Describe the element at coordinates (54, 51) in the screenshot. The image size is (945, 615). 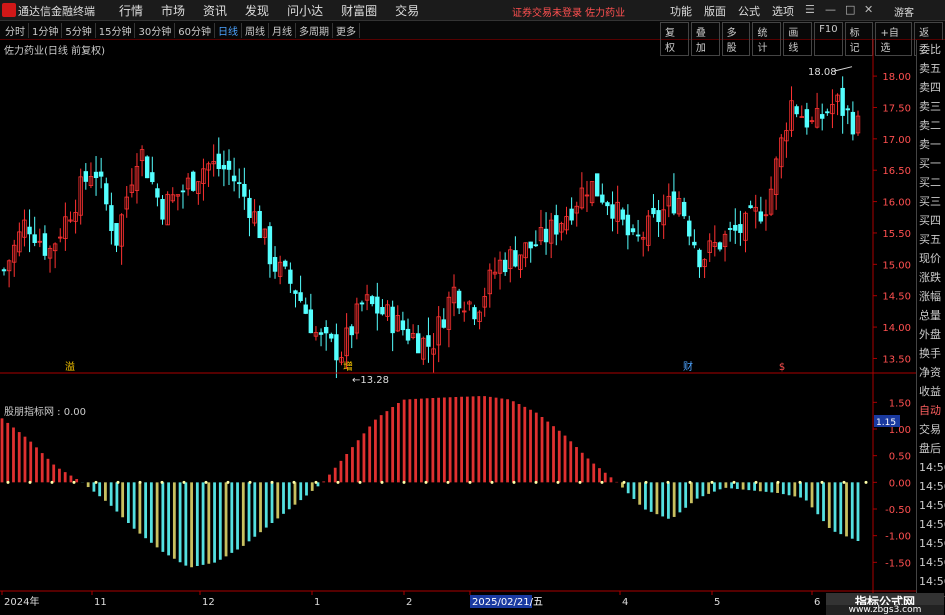
I see `main-chart-title: 佐力药业(日线 前复权)` at that location.